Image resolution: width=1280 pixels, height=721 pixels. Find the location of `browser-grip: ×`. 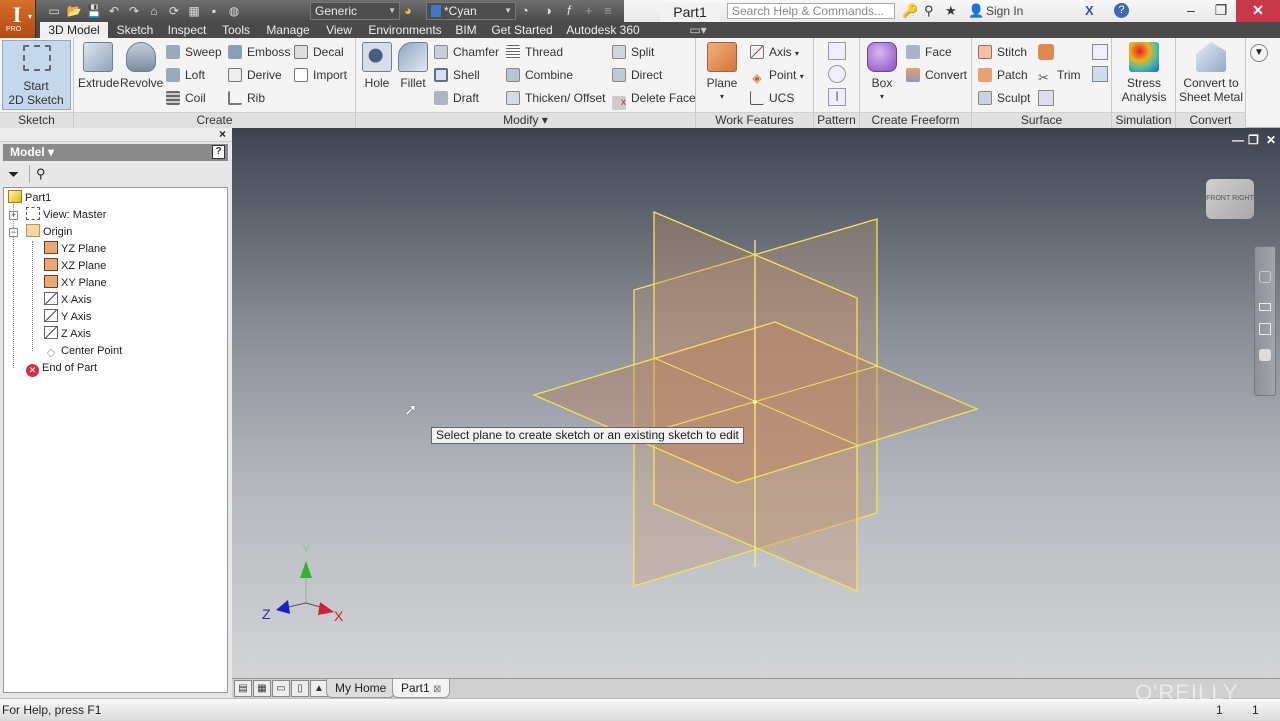

browser-grip: × is located at coordinates (116, 135).